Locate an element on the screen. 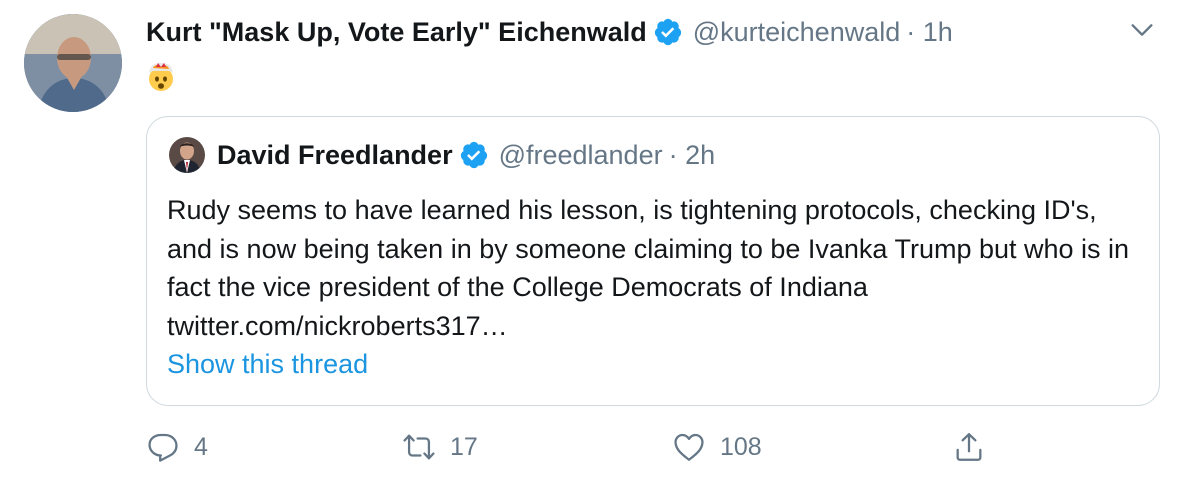 Image resolution: width=1182 pixels, height=484 pixels. avatar-image is located at coordinates (73, 63).